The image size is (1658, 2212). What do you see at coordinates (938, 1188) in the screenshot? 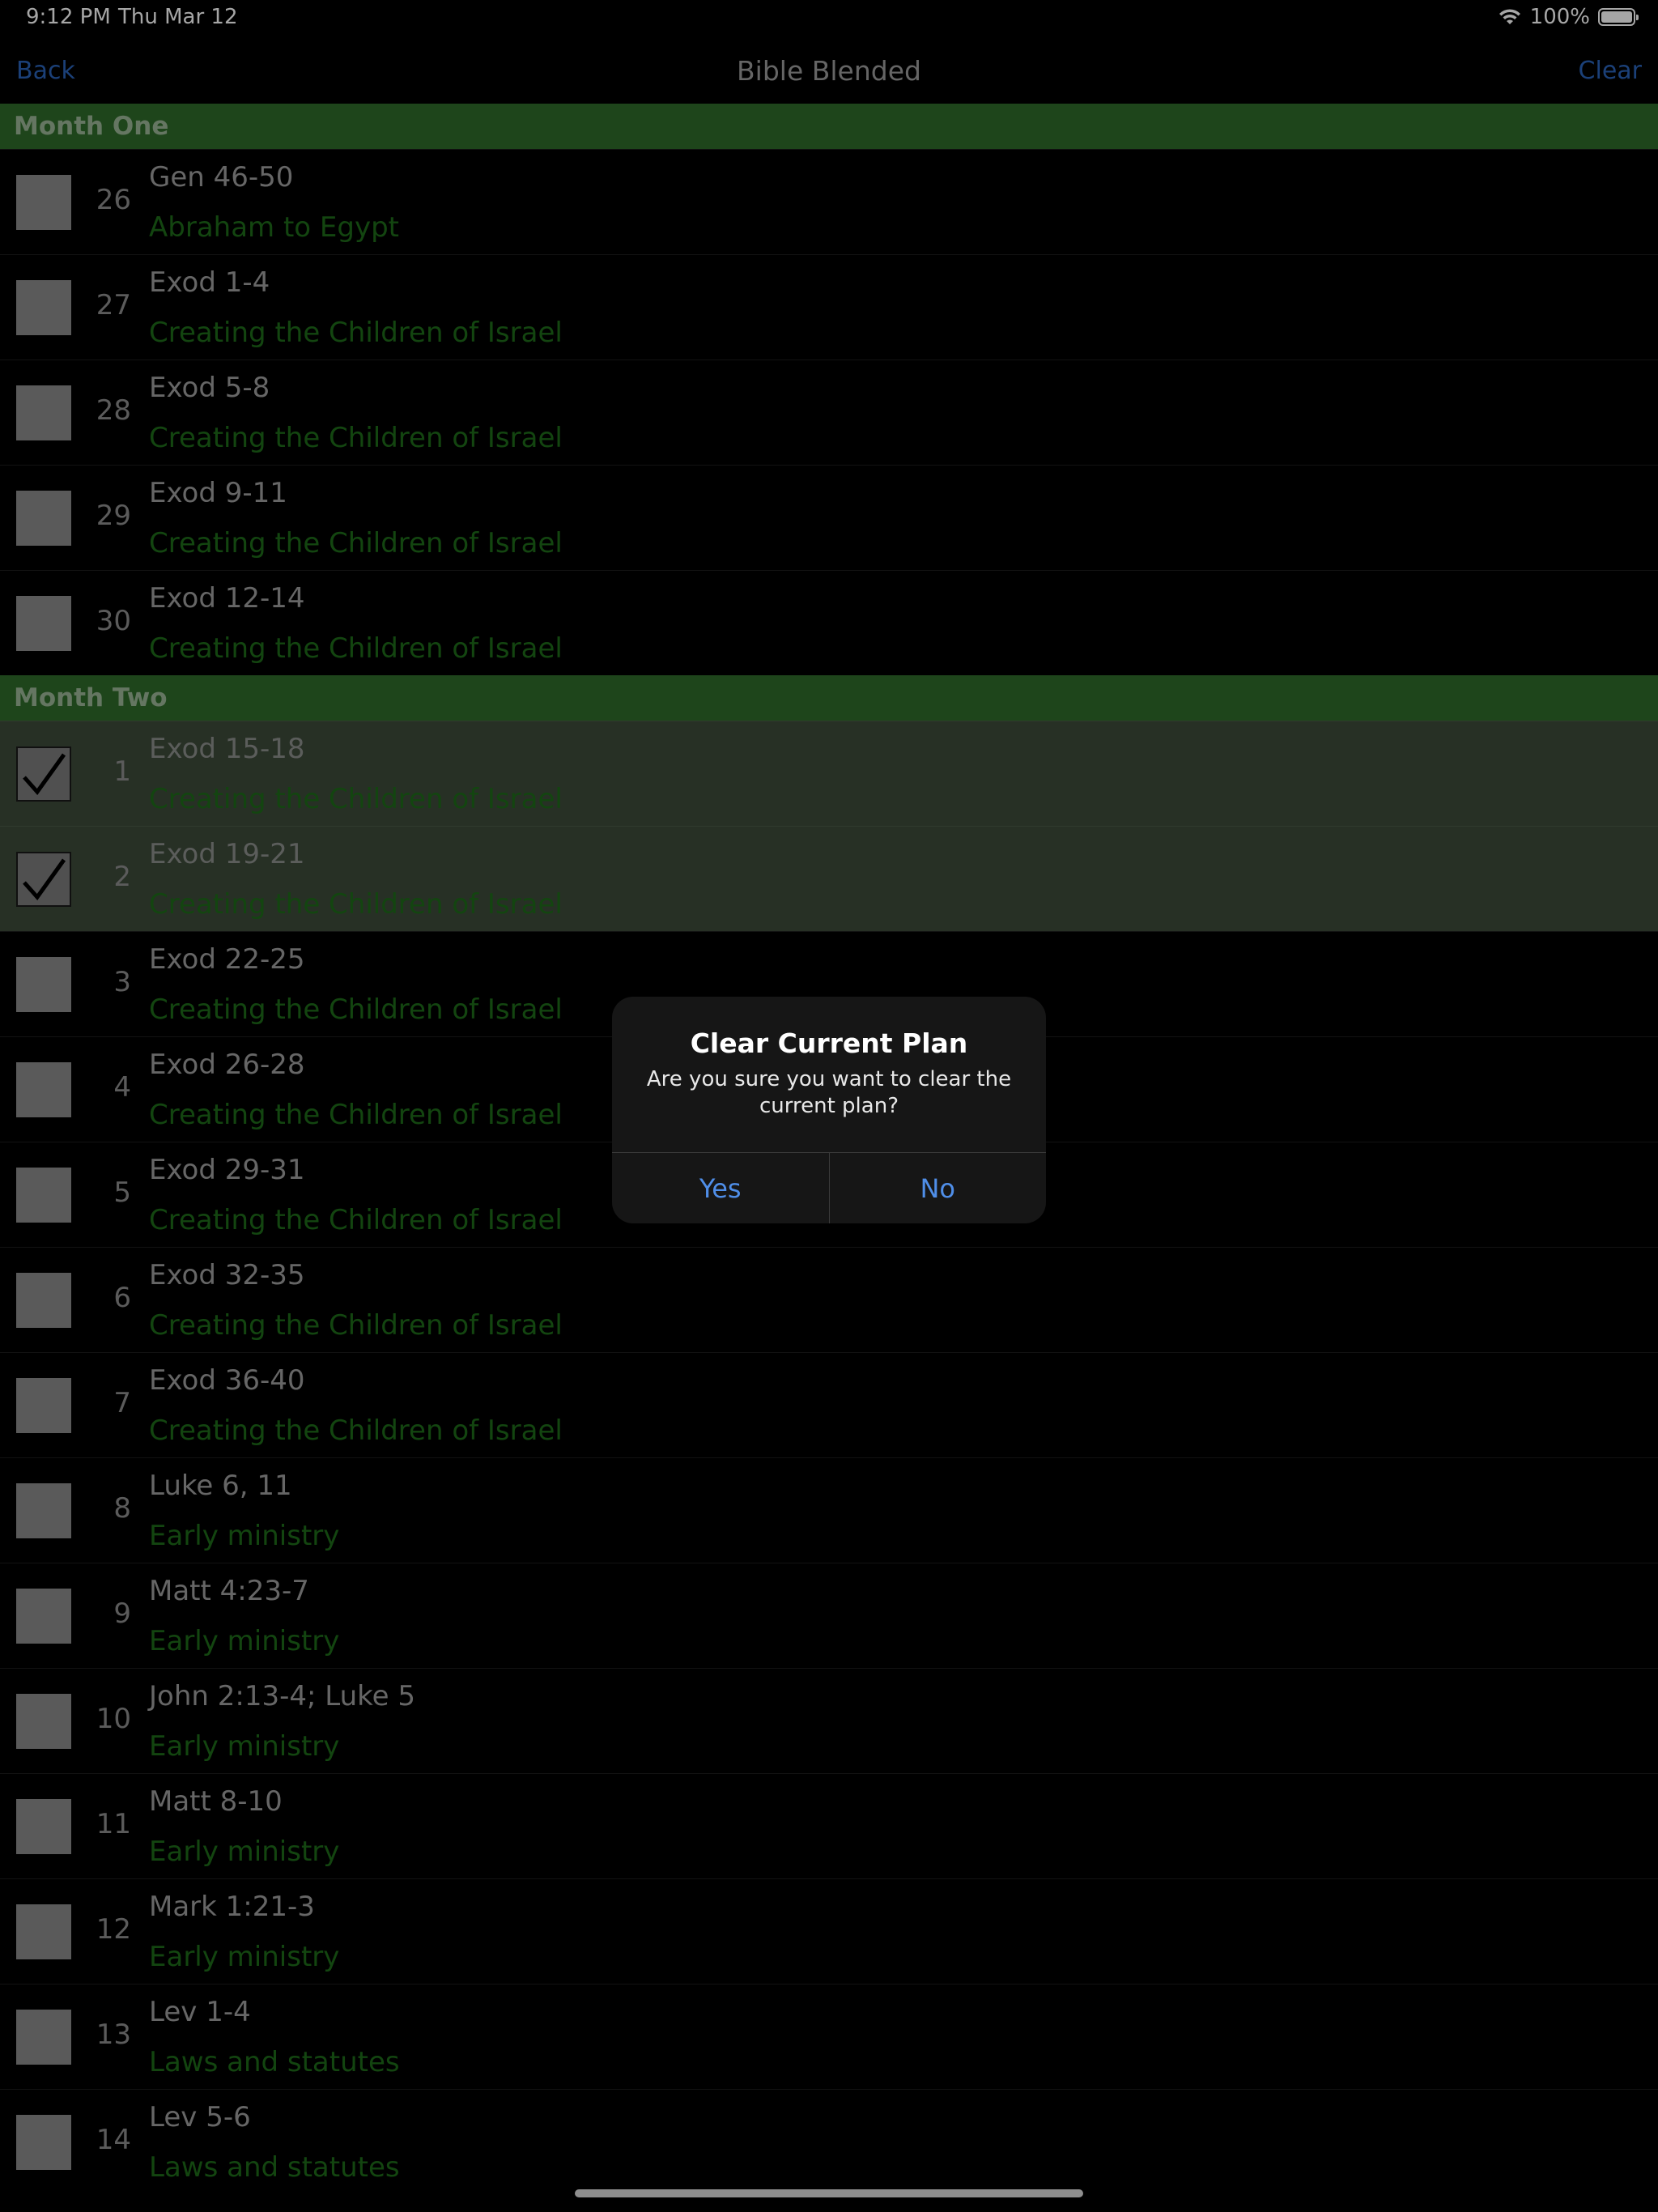
I see `no-button: No` at bounding box center [938, 1188].